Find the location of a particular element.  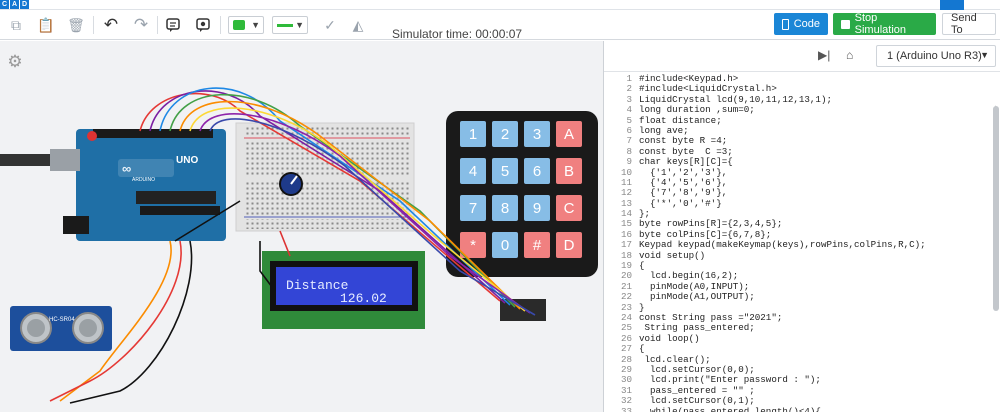

stop-icon is located at coordinates (845, 24).